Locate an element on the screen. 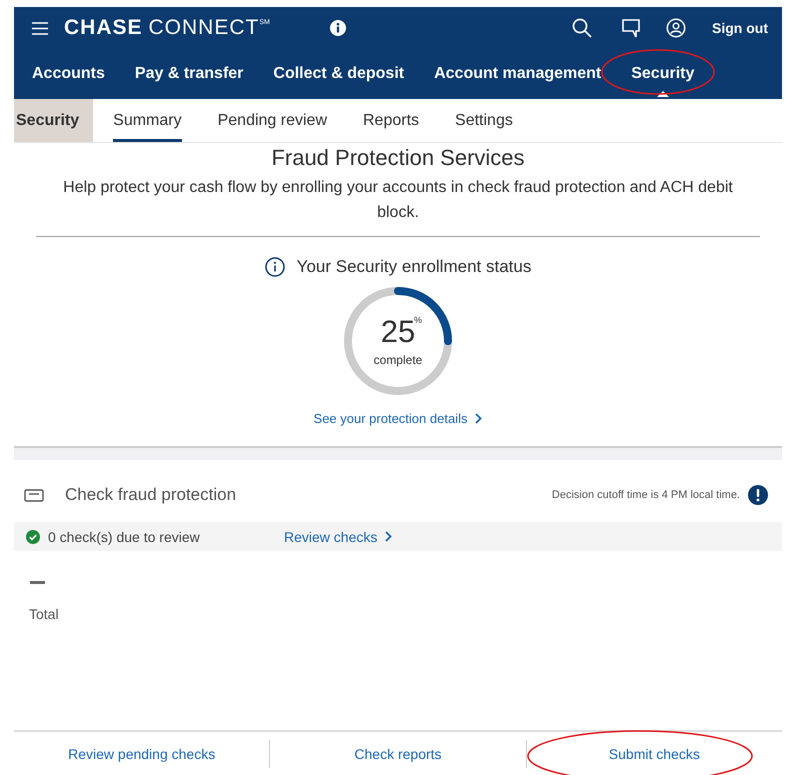  check-card-icon is located at coordinates (34, 495).